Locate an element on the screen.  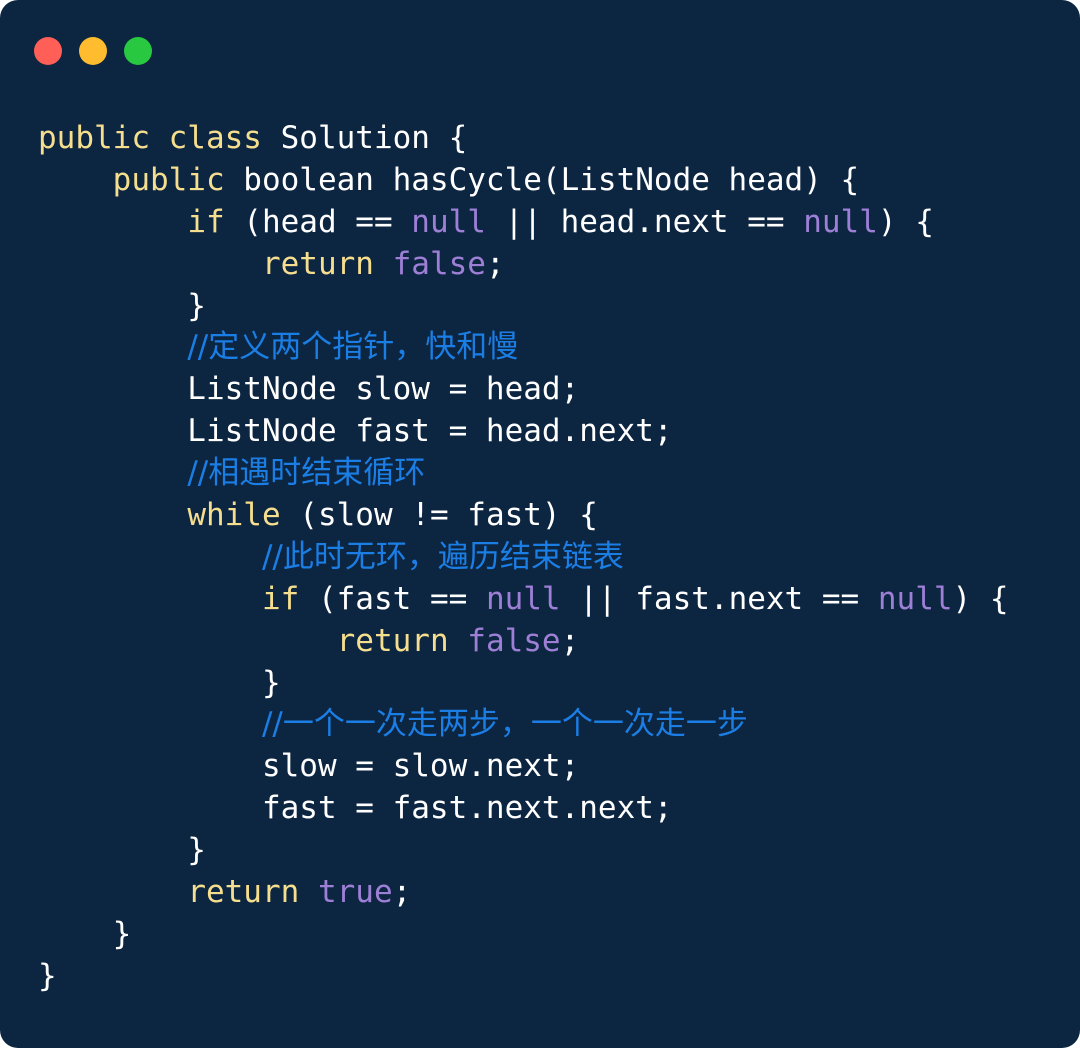
minimize-button is located at coordinates (93, 51).